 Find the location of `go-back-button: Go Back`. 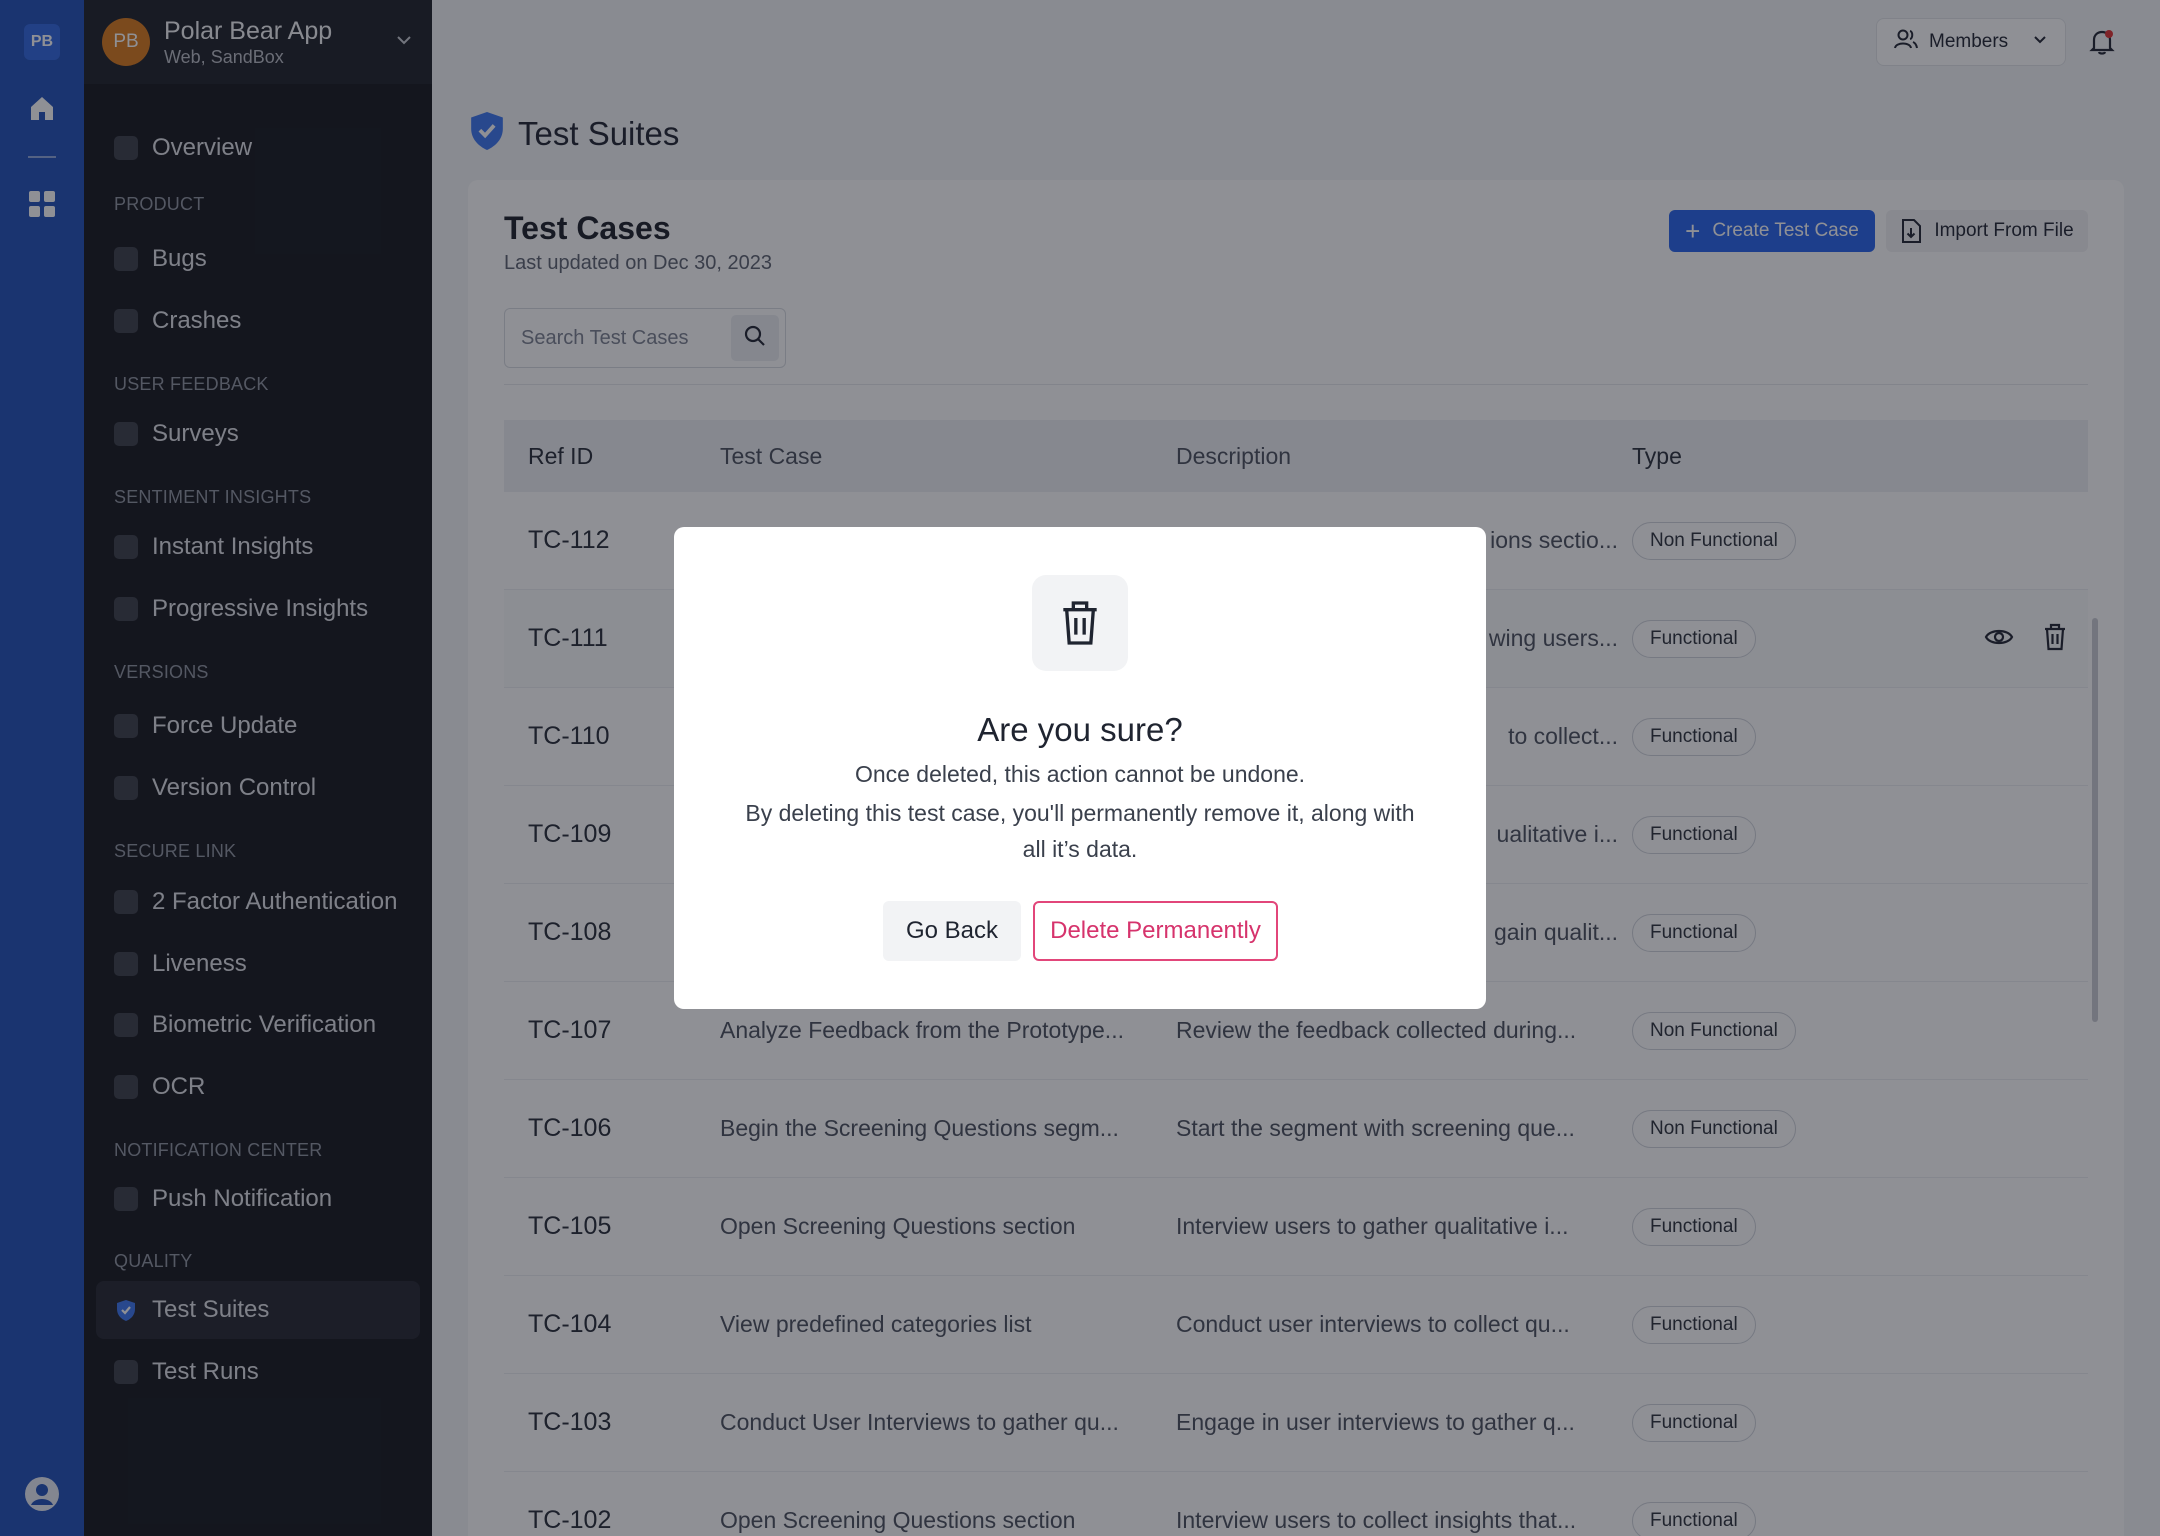

go-back-button: Go Back is located at coordinates (952, 931).